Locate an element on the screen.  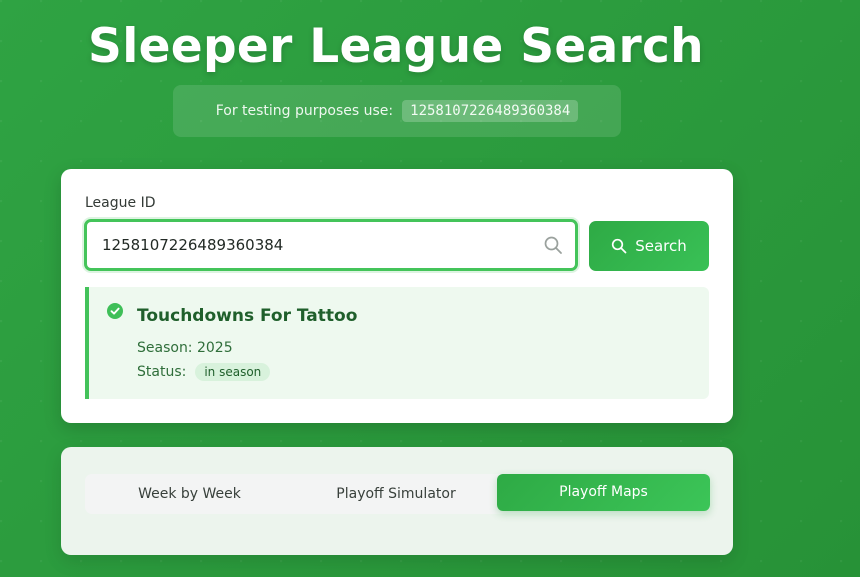
league-season: Season: 2025 is located at coordinates (185, 348).